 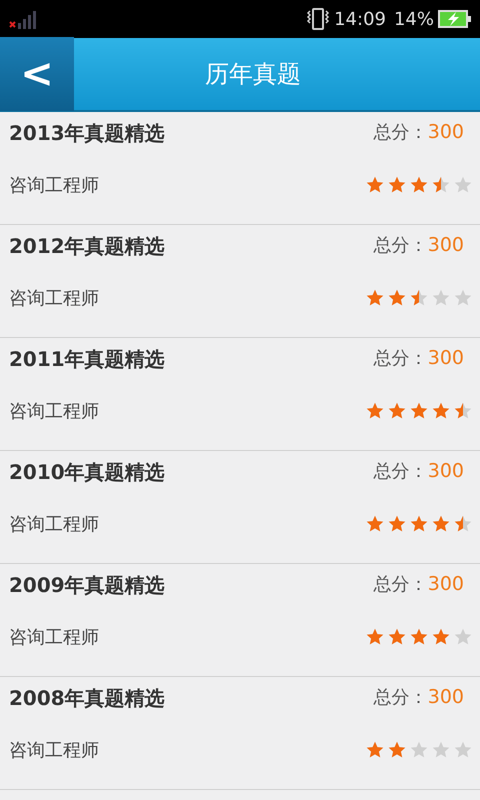 I want to click on paper-title: 2009年真题精选, so click(x=87, y=585).